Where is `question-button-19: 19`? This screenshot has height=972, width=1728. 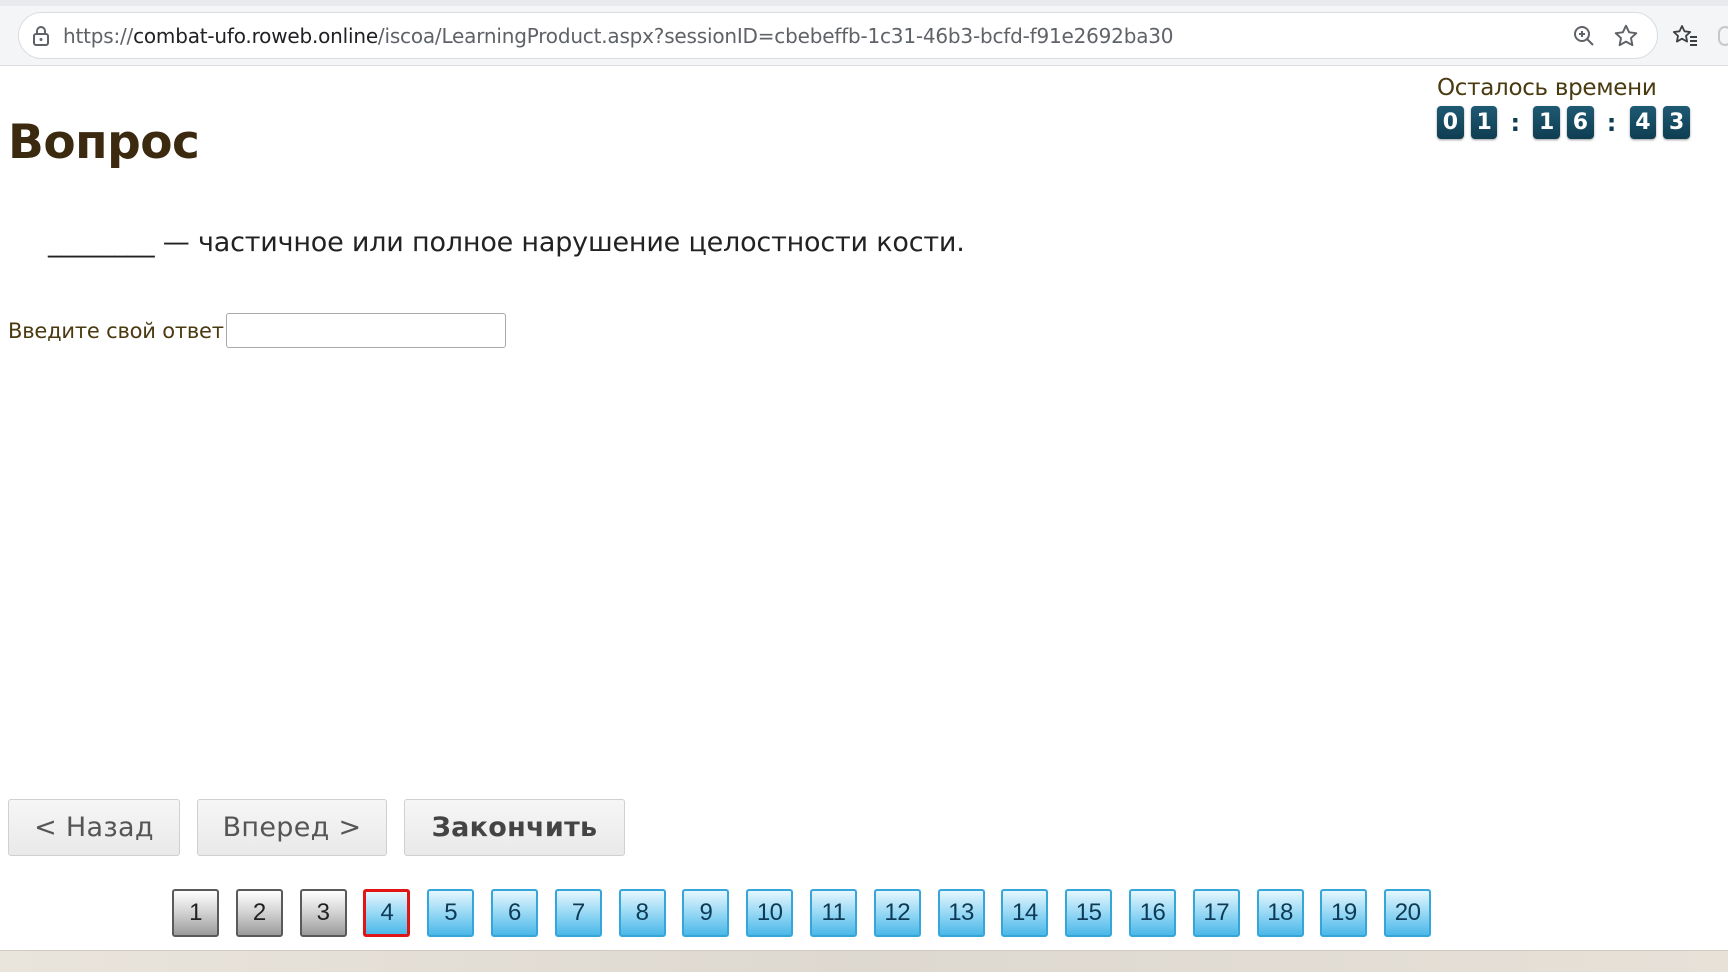
question-button-19: 19 is located at coordinates (1344, 913).